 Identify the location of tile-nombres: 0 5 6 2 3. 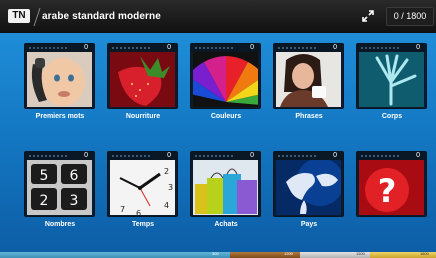
(59, 184).